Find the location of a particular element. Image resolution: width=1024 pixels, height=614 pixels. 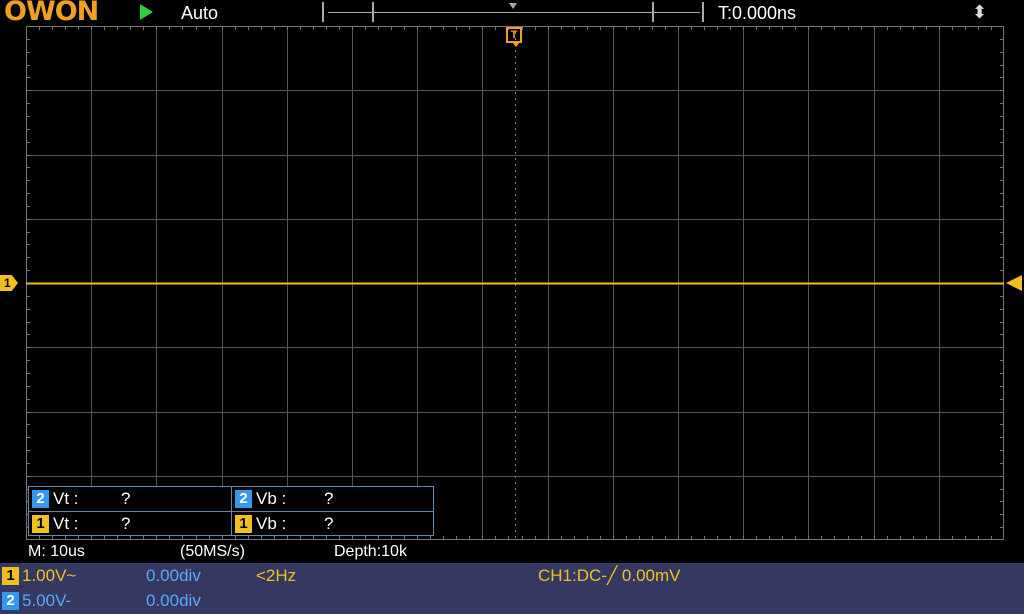

measure-cell: 2 Vb : ? is located at coordinates (332, 499).